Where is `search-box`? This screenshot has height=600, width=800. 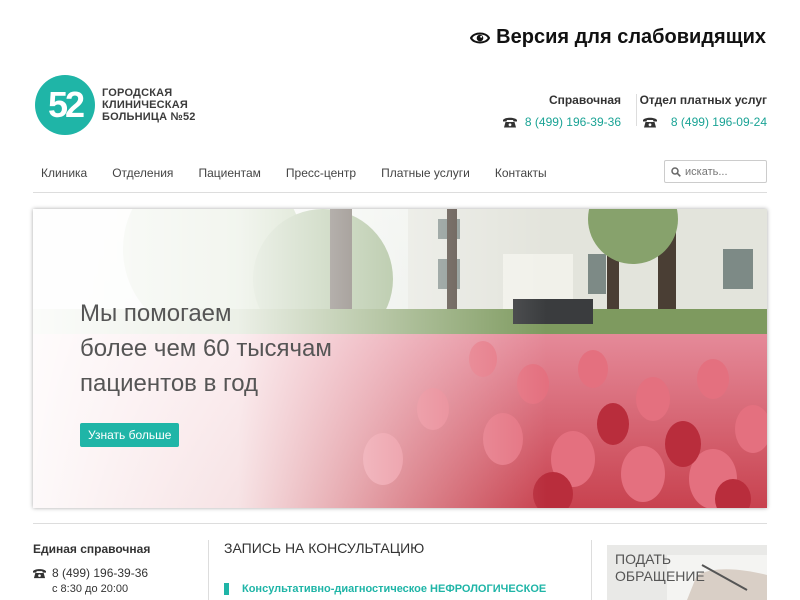
search-box is located at coordinates (715, 171).